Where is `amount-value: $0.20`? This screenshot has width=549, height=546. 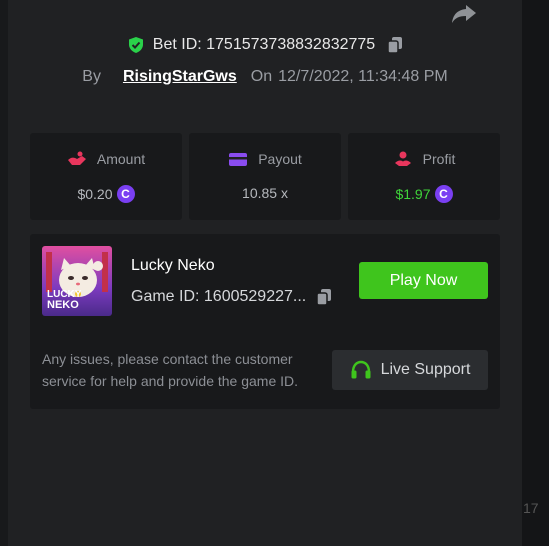 amount-value: $0.20 is located at coordinates (95, 194).